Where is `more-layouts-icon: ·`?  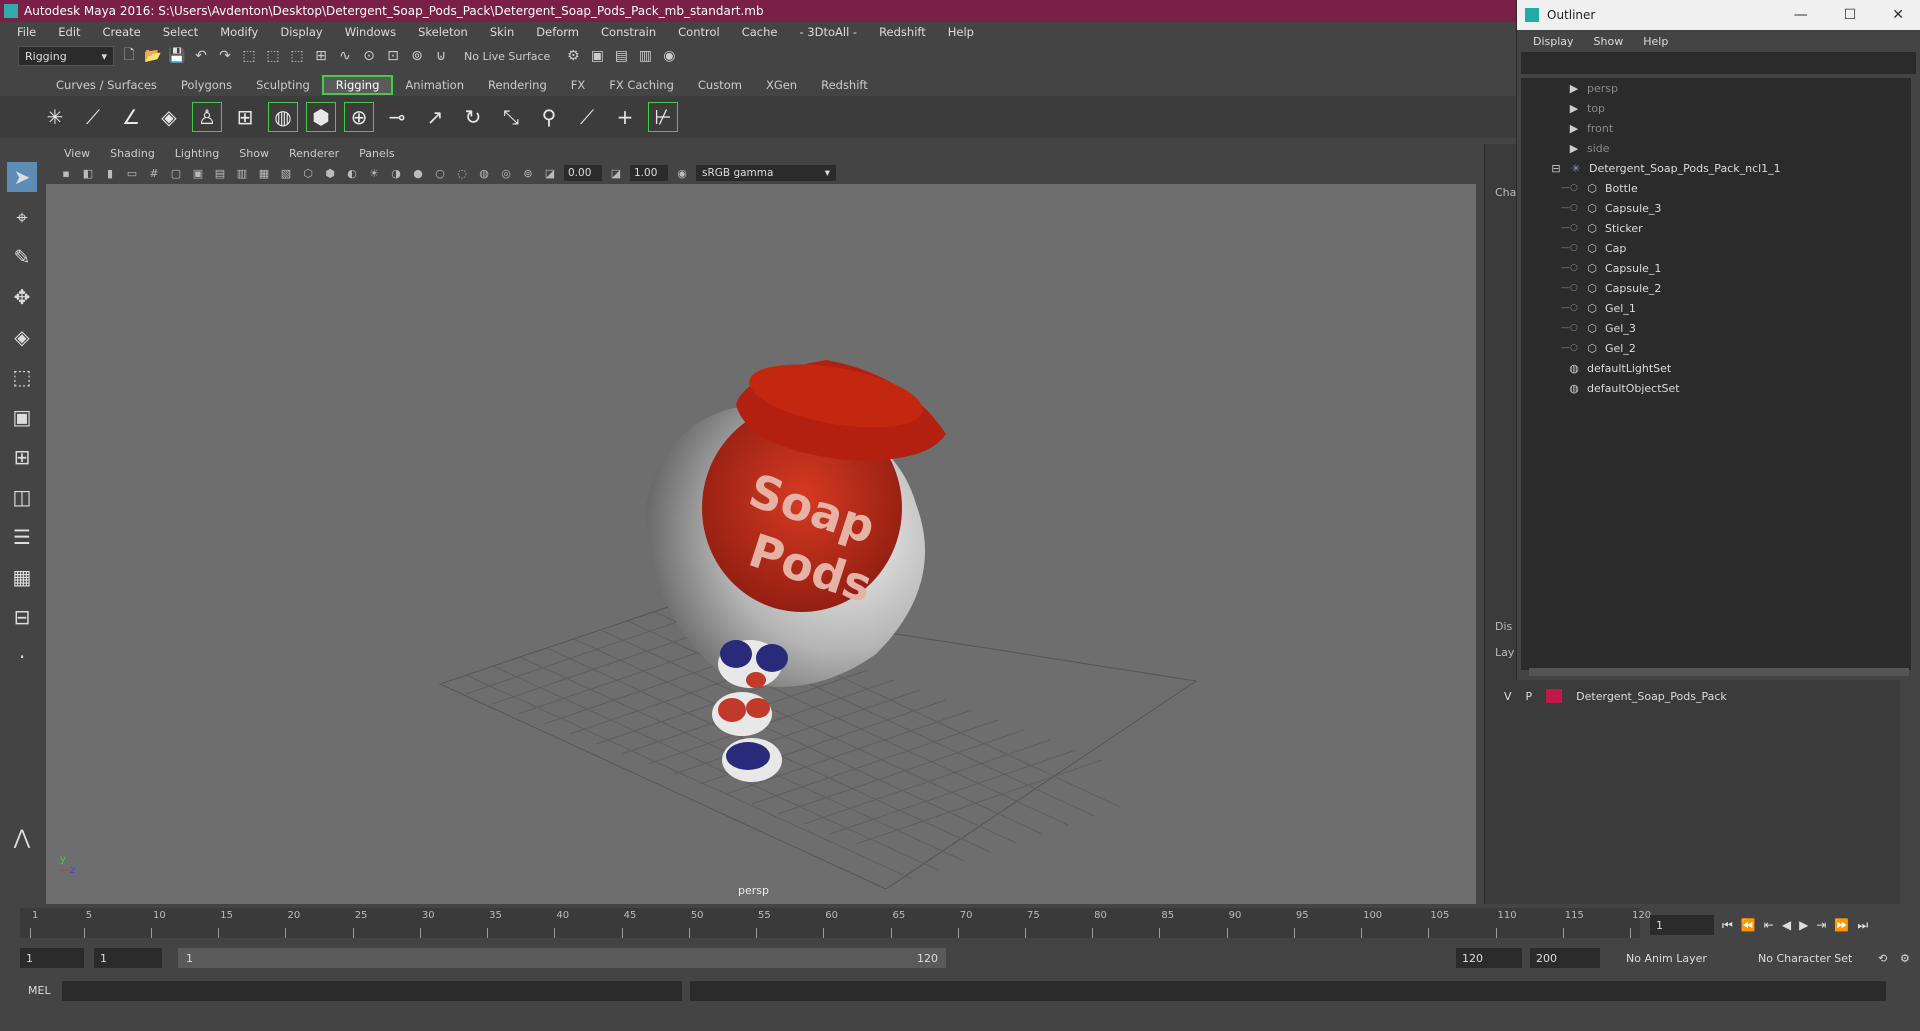 more-layouts-icon: · is located at coordinates (22, 657).